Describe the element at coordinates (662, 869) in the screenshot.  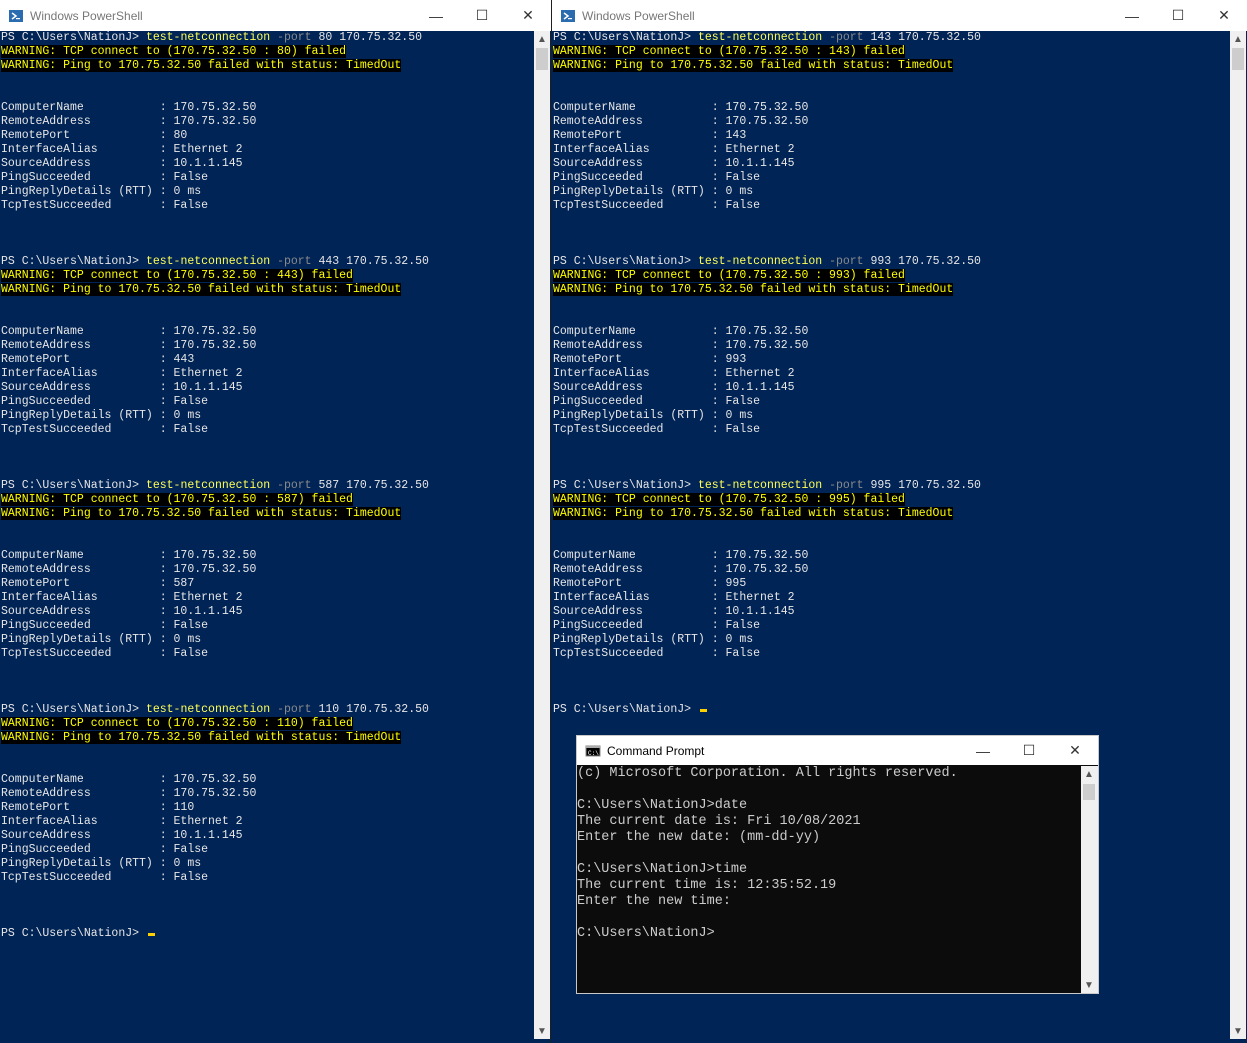
I see `terminal-line: C:\Users\NationJ>time` at that location.